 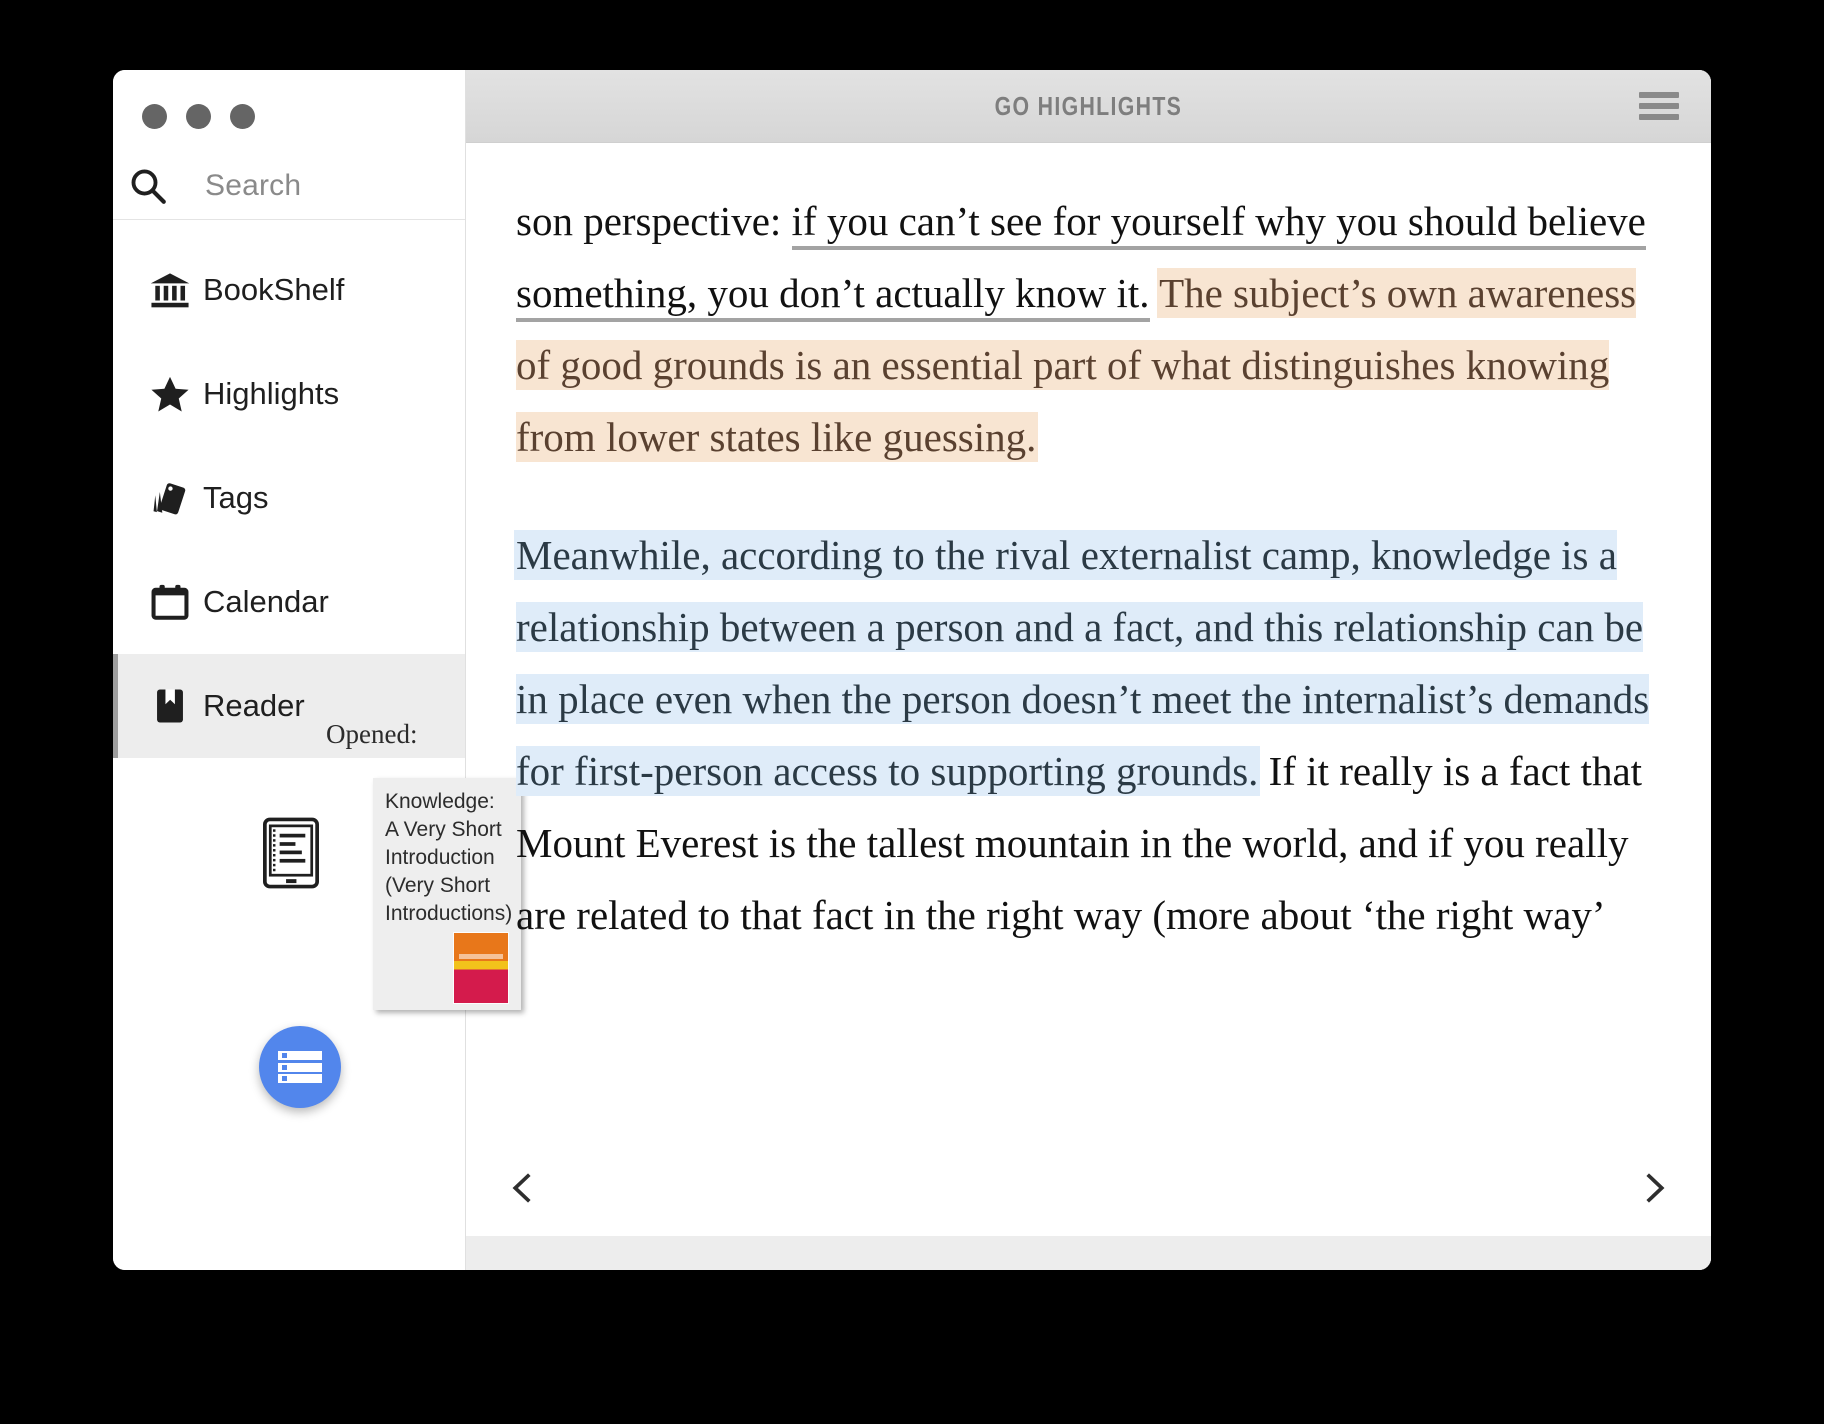 I want to click on window-controls, so click(x=289, y=99).